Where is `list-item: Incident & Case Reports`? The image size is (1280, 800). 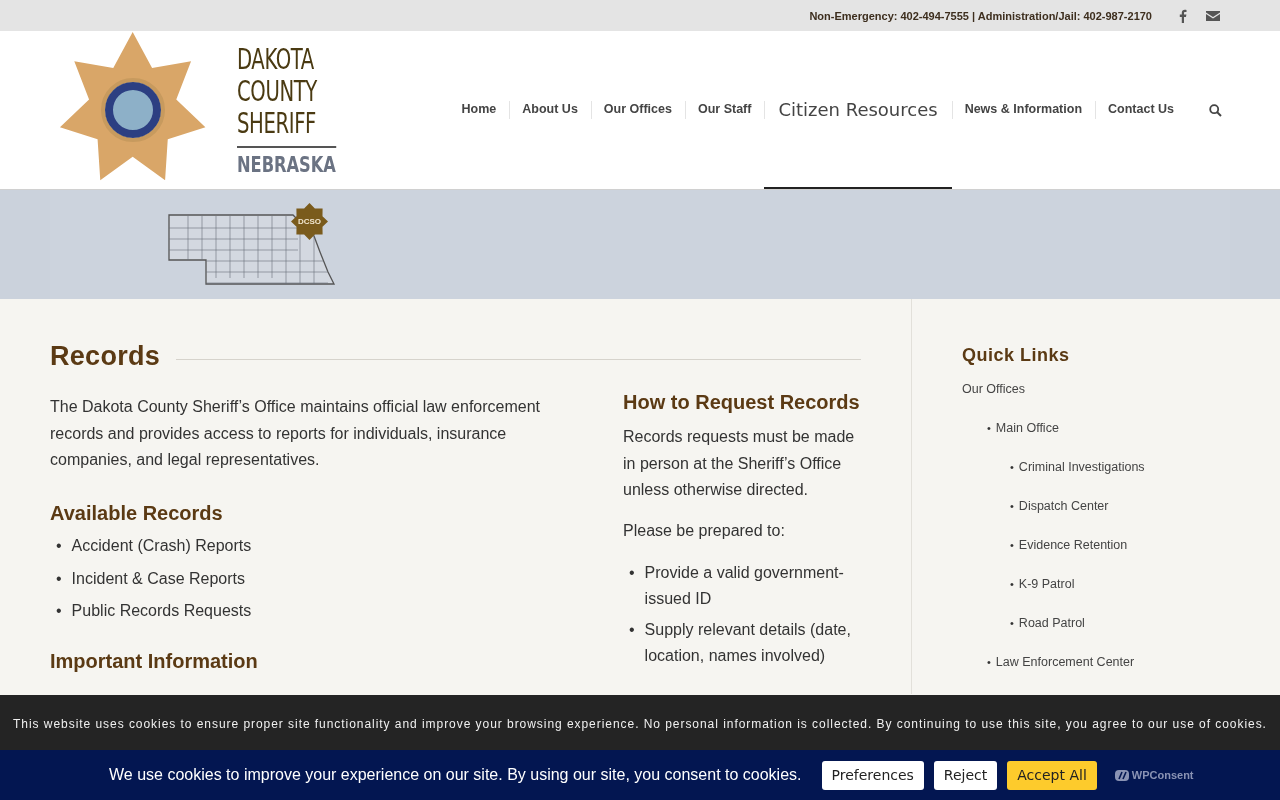 list-item: Incident & Case Reports is located at coordinates (158, 578).